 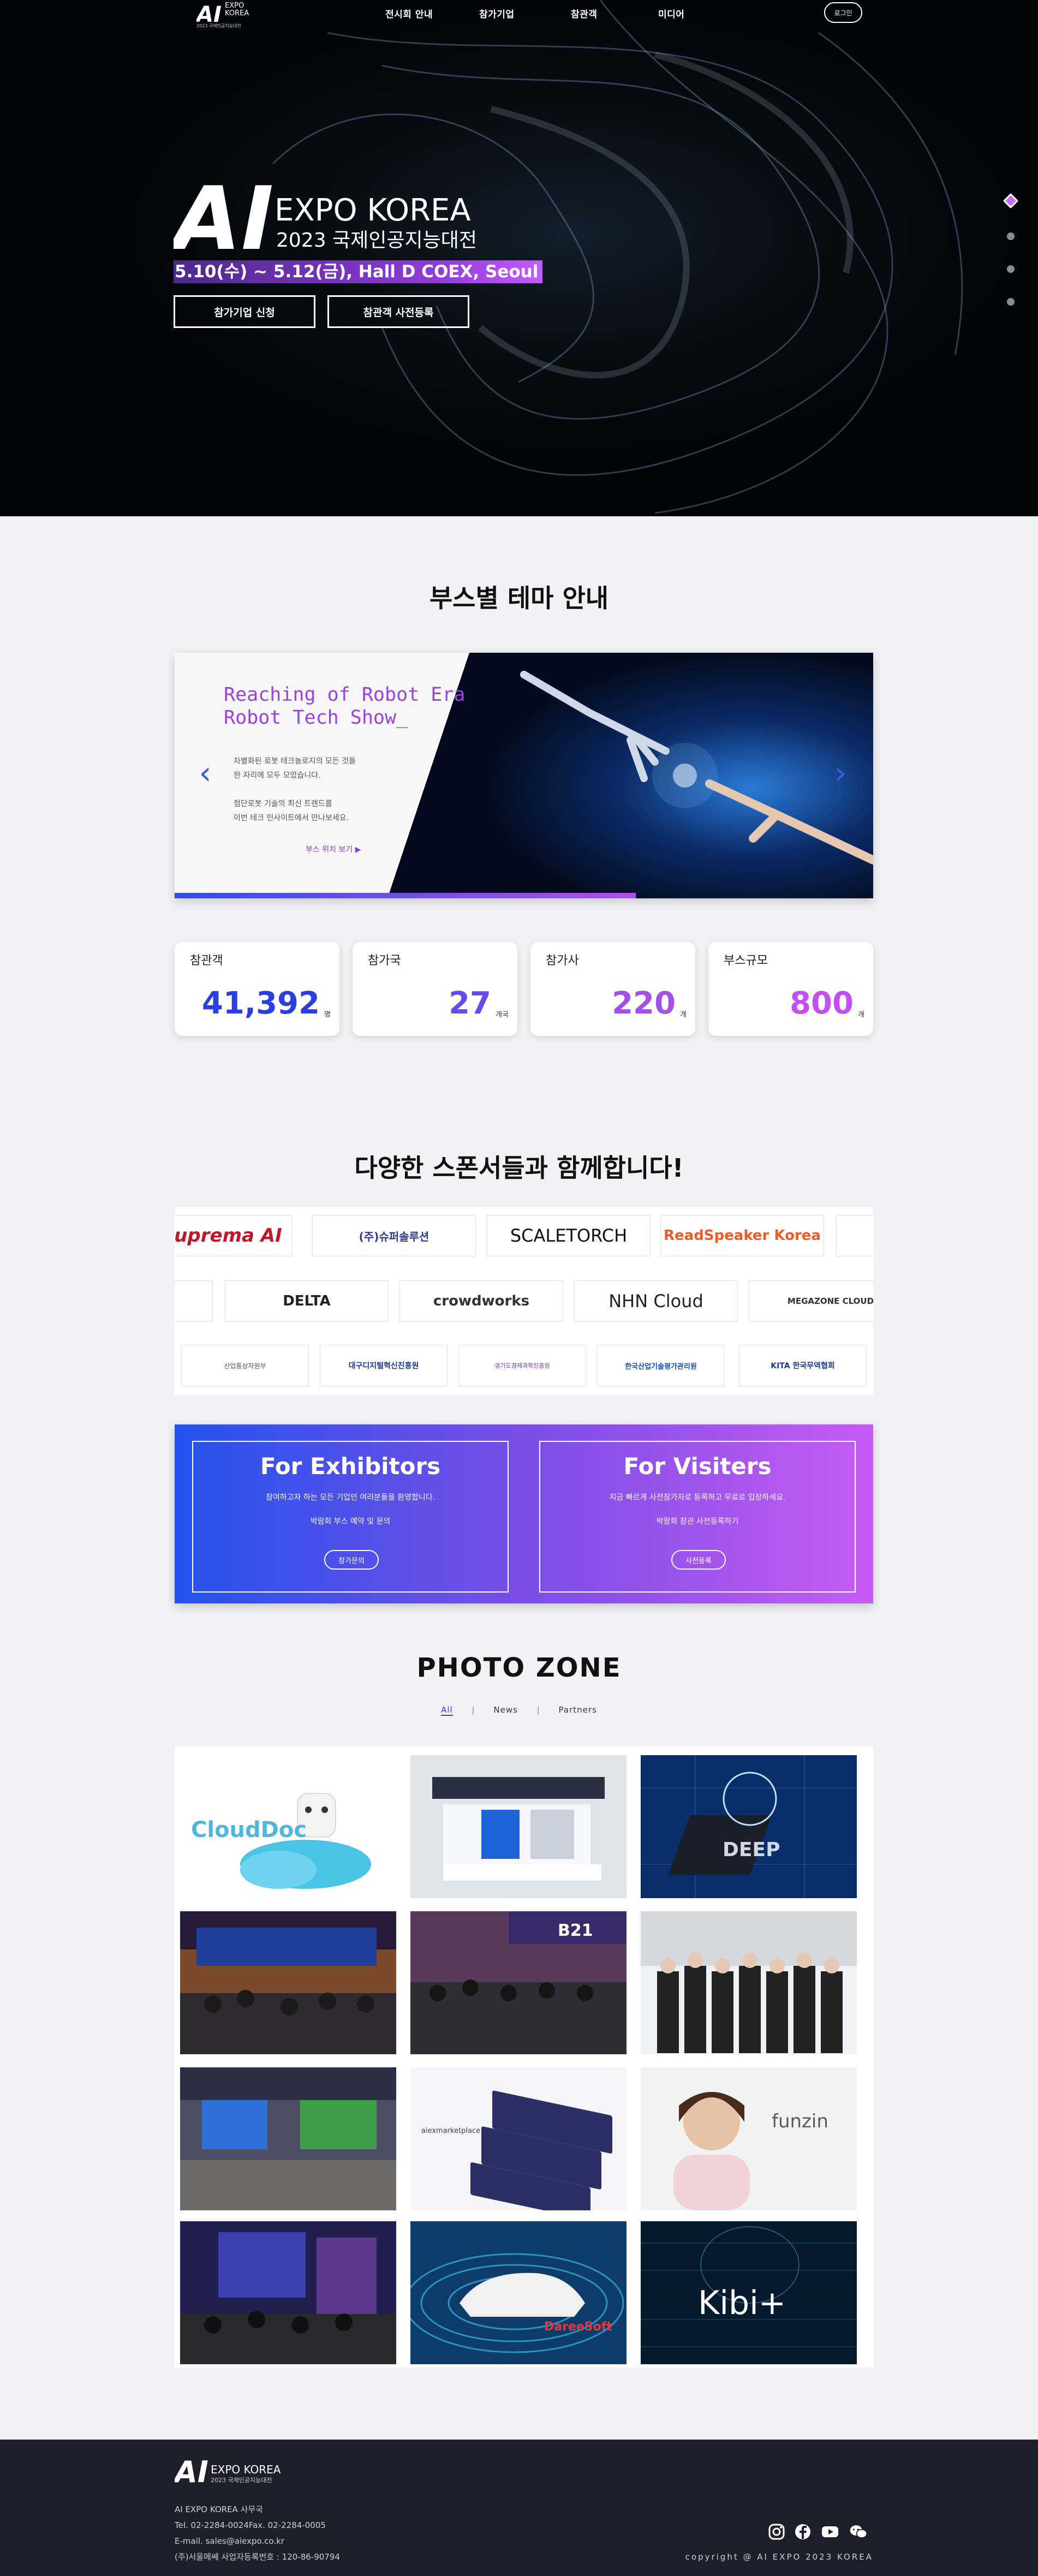 I want to click on exhibition-crowd-photo, so click(x=288, y=1982).